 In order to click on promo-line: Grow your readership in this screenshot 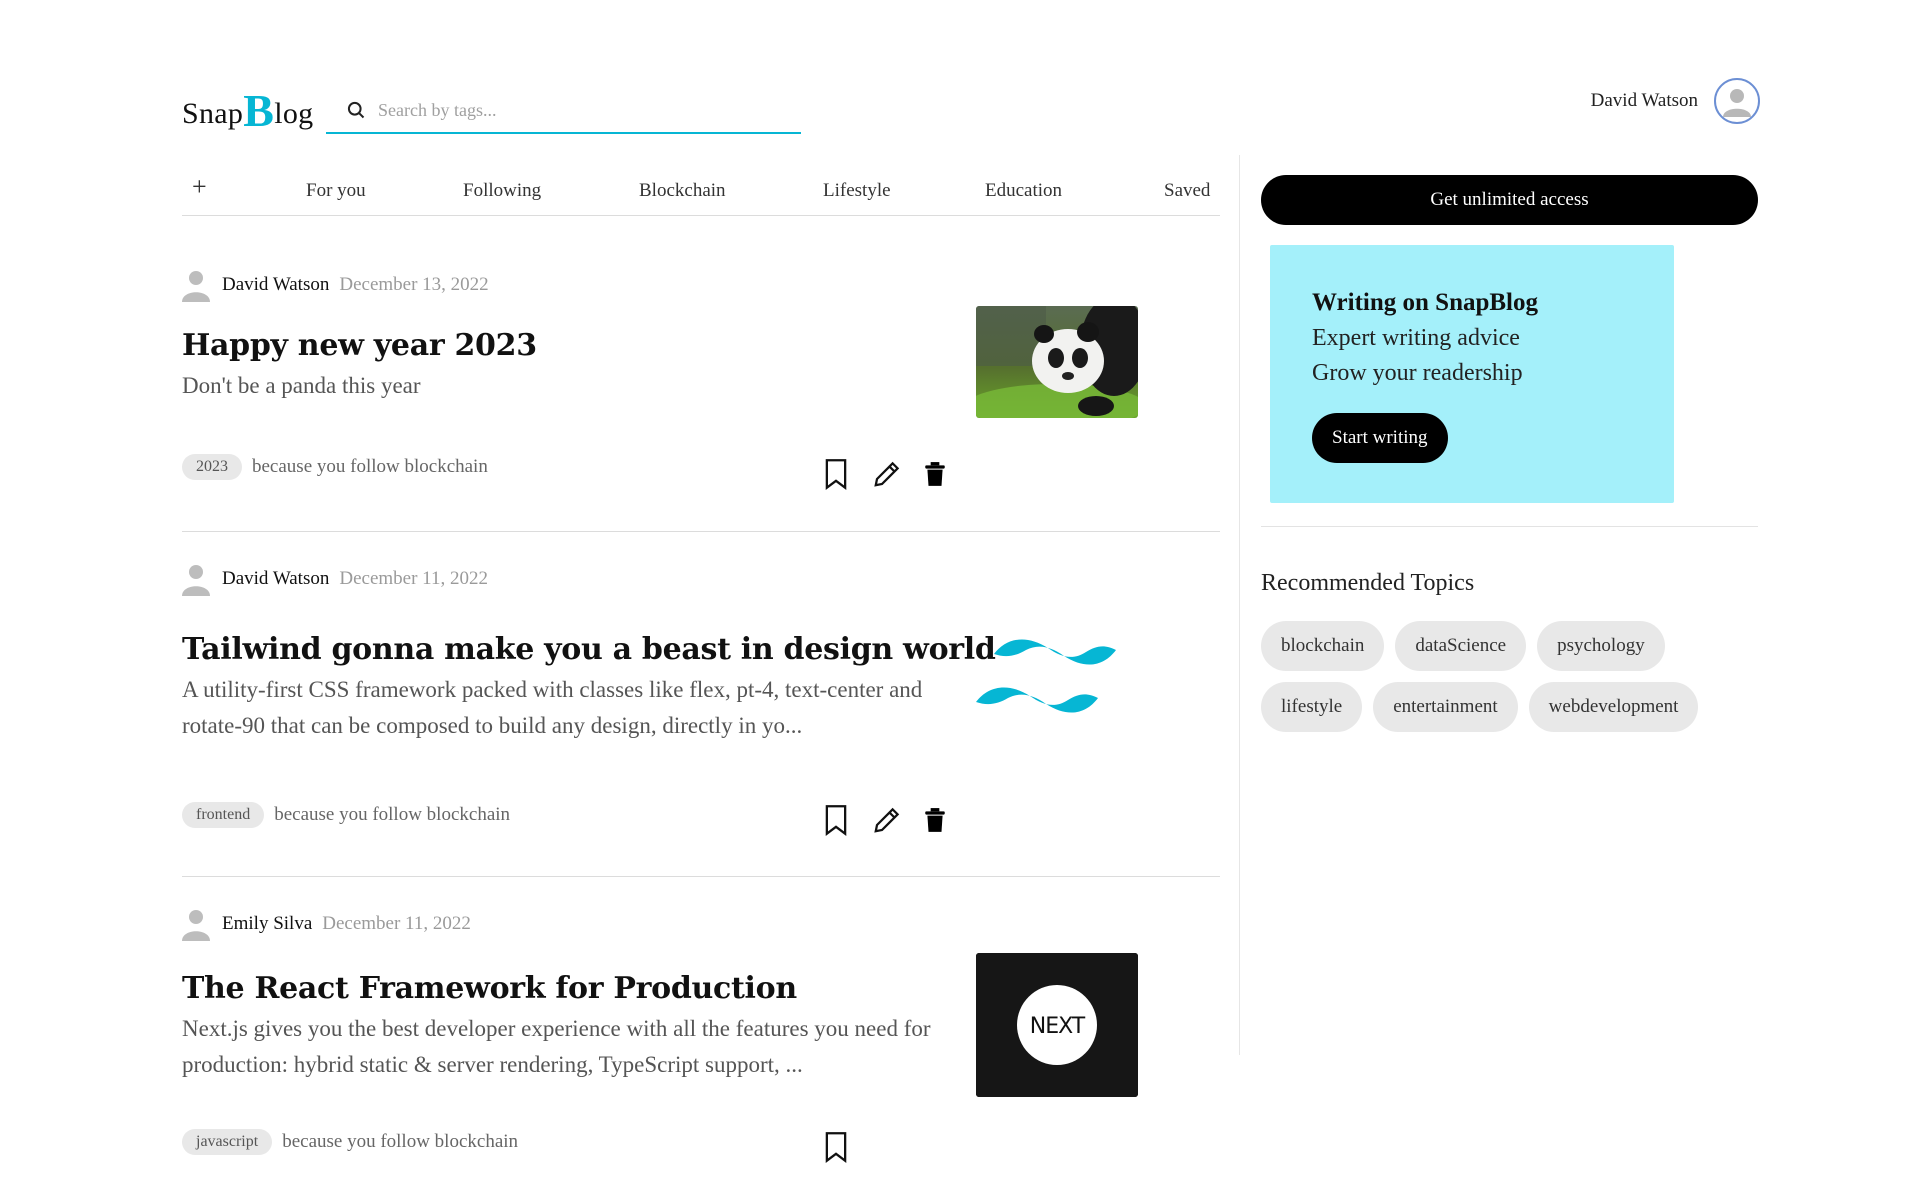, I will do `click(1417, 373)`.